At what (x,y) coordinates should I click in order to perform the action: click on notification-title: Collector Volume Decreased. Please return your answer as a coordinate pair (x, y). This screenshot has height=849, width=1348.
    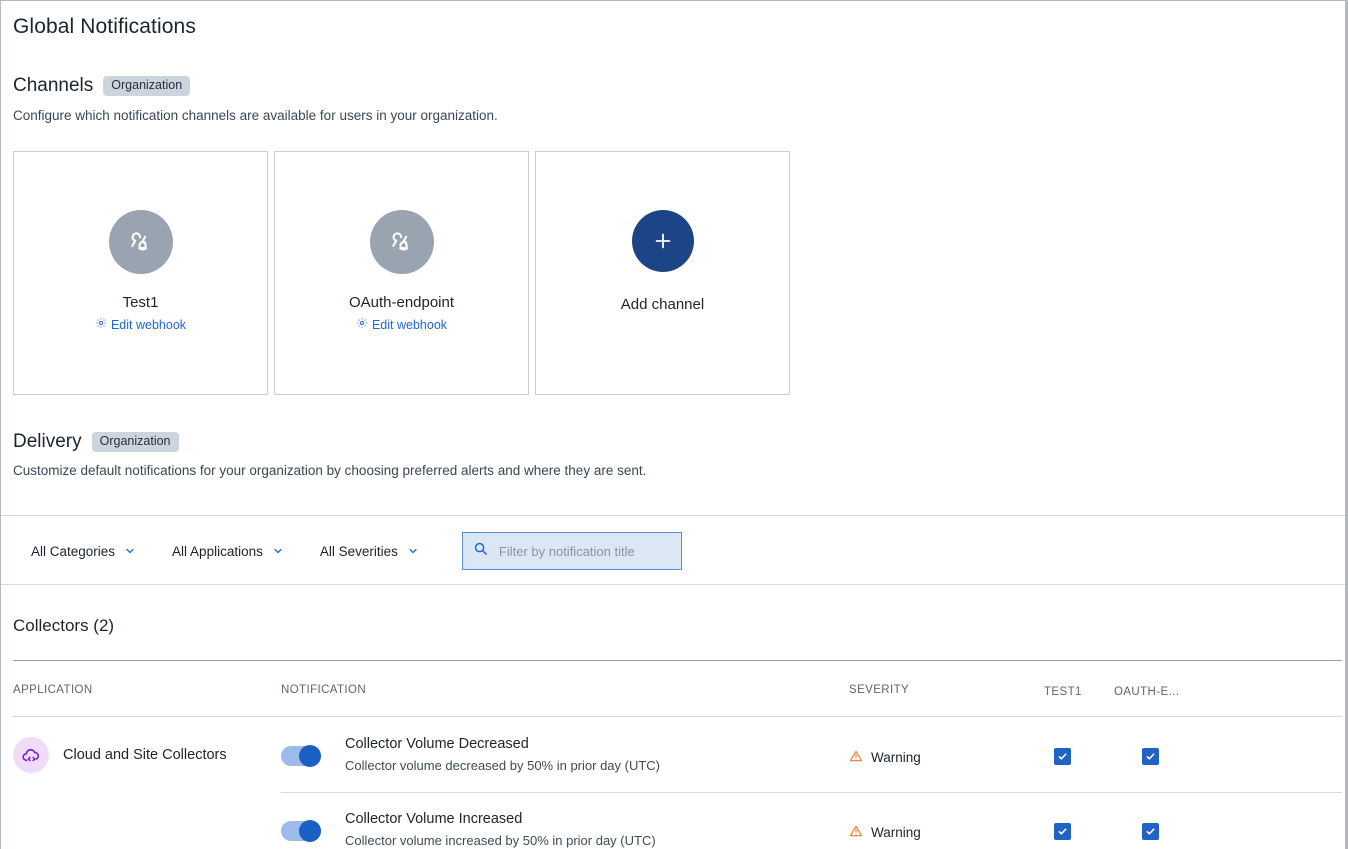
    Looking at the image, I should click on (437, 744).